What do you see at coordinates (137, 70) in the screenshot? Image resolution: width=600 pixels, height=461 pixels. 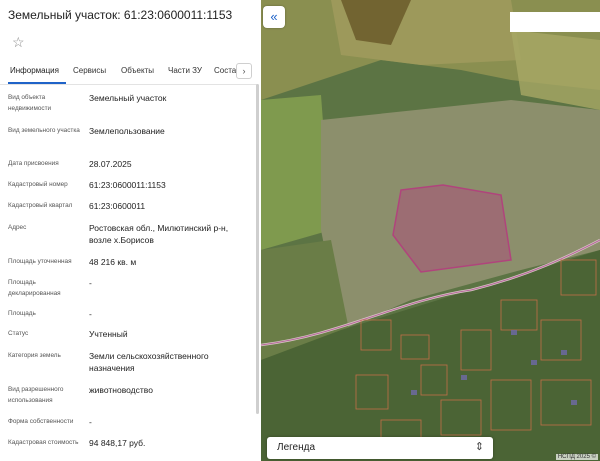 I see `tab-objects: Объекты` at bounding box center [137, 70].